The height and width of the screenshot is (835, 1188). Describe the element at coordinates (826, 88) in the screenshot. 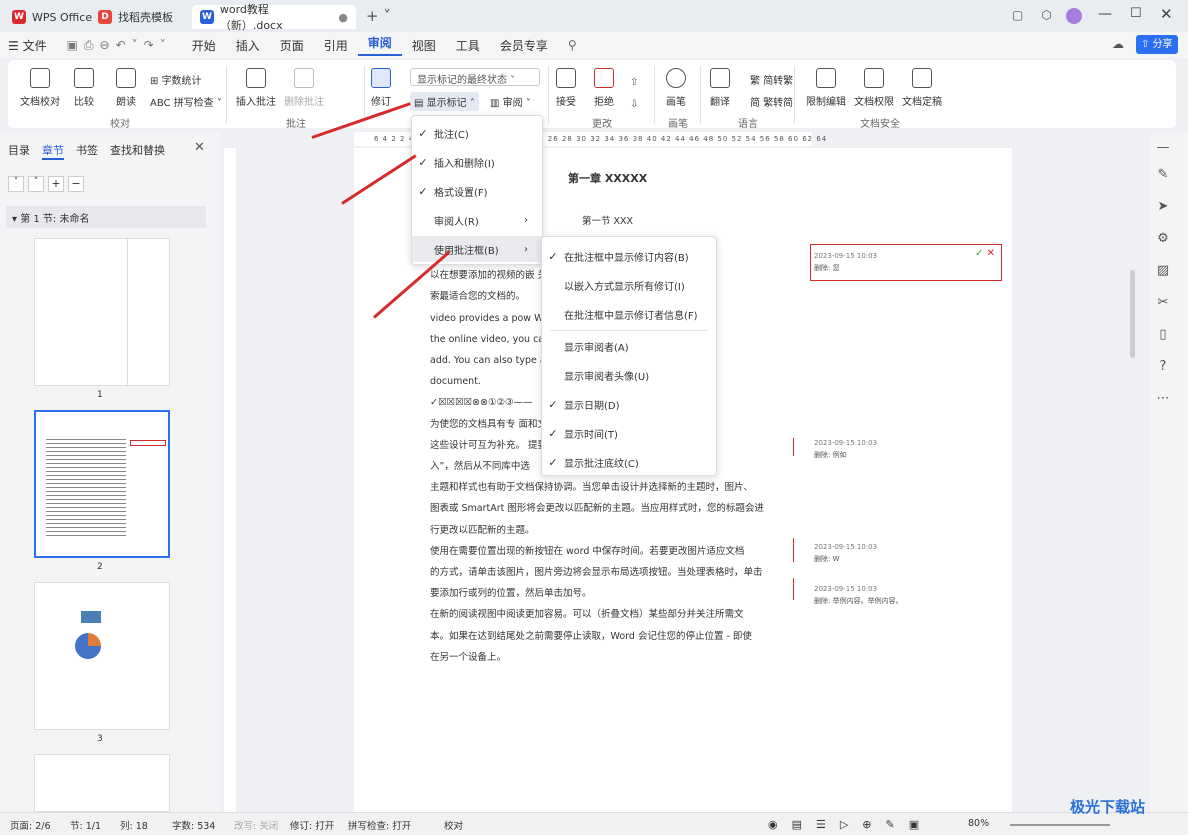

I see `restrict-edit-button: 限制编辑` at that location.